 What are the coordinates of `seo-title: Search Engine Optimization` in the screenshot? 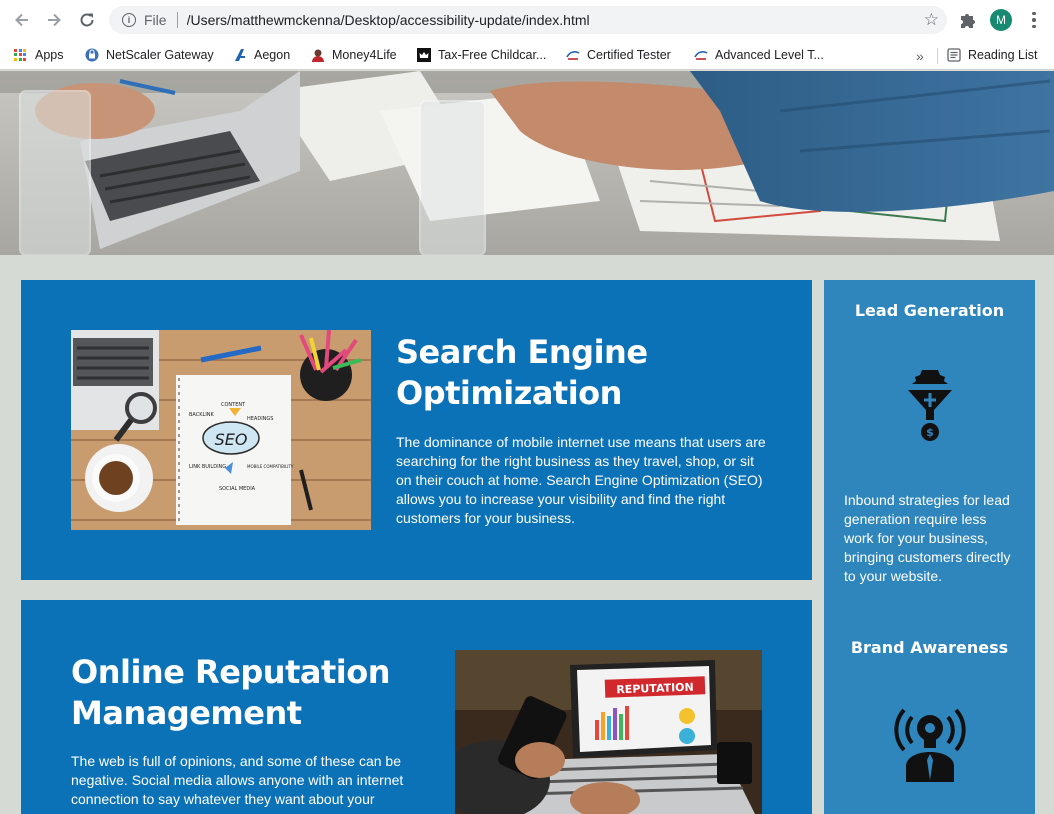 It's located at (522, 372).